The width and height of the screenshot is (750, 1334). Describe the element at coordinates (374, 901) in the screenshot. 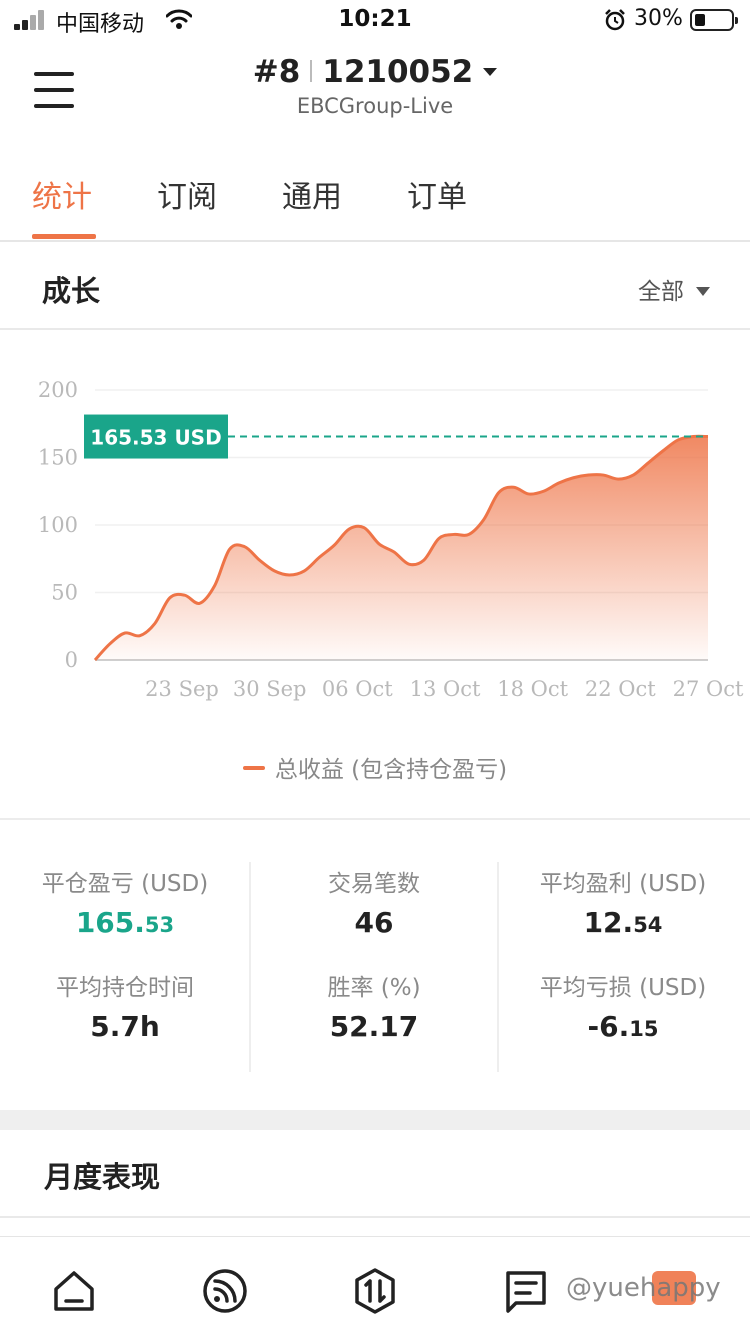

I see `stat-trades: 交易笔数 46` at that location.